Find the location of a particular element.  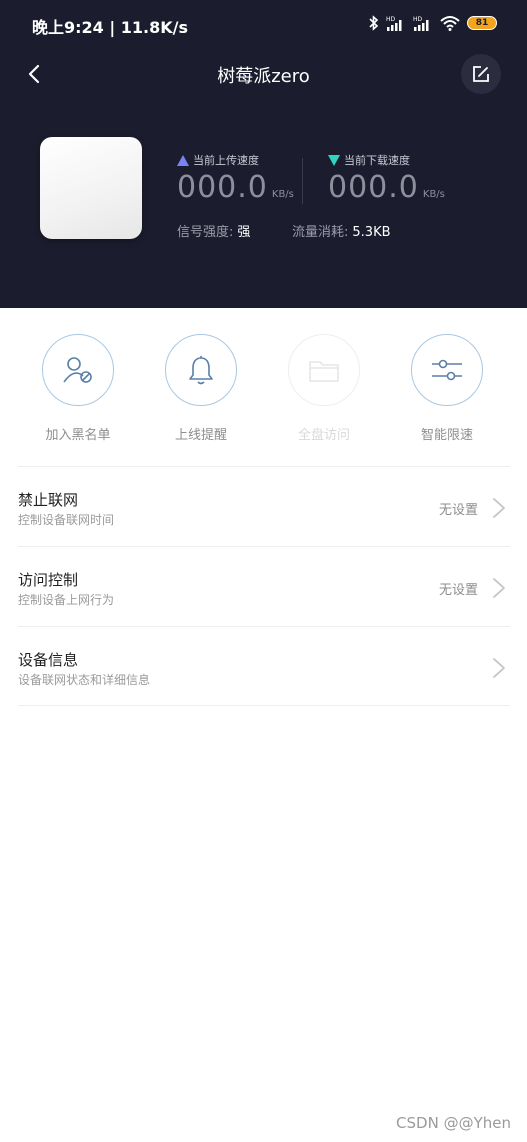

download-speed-label: 当前下载速度 is located at coordinates (377, 160).